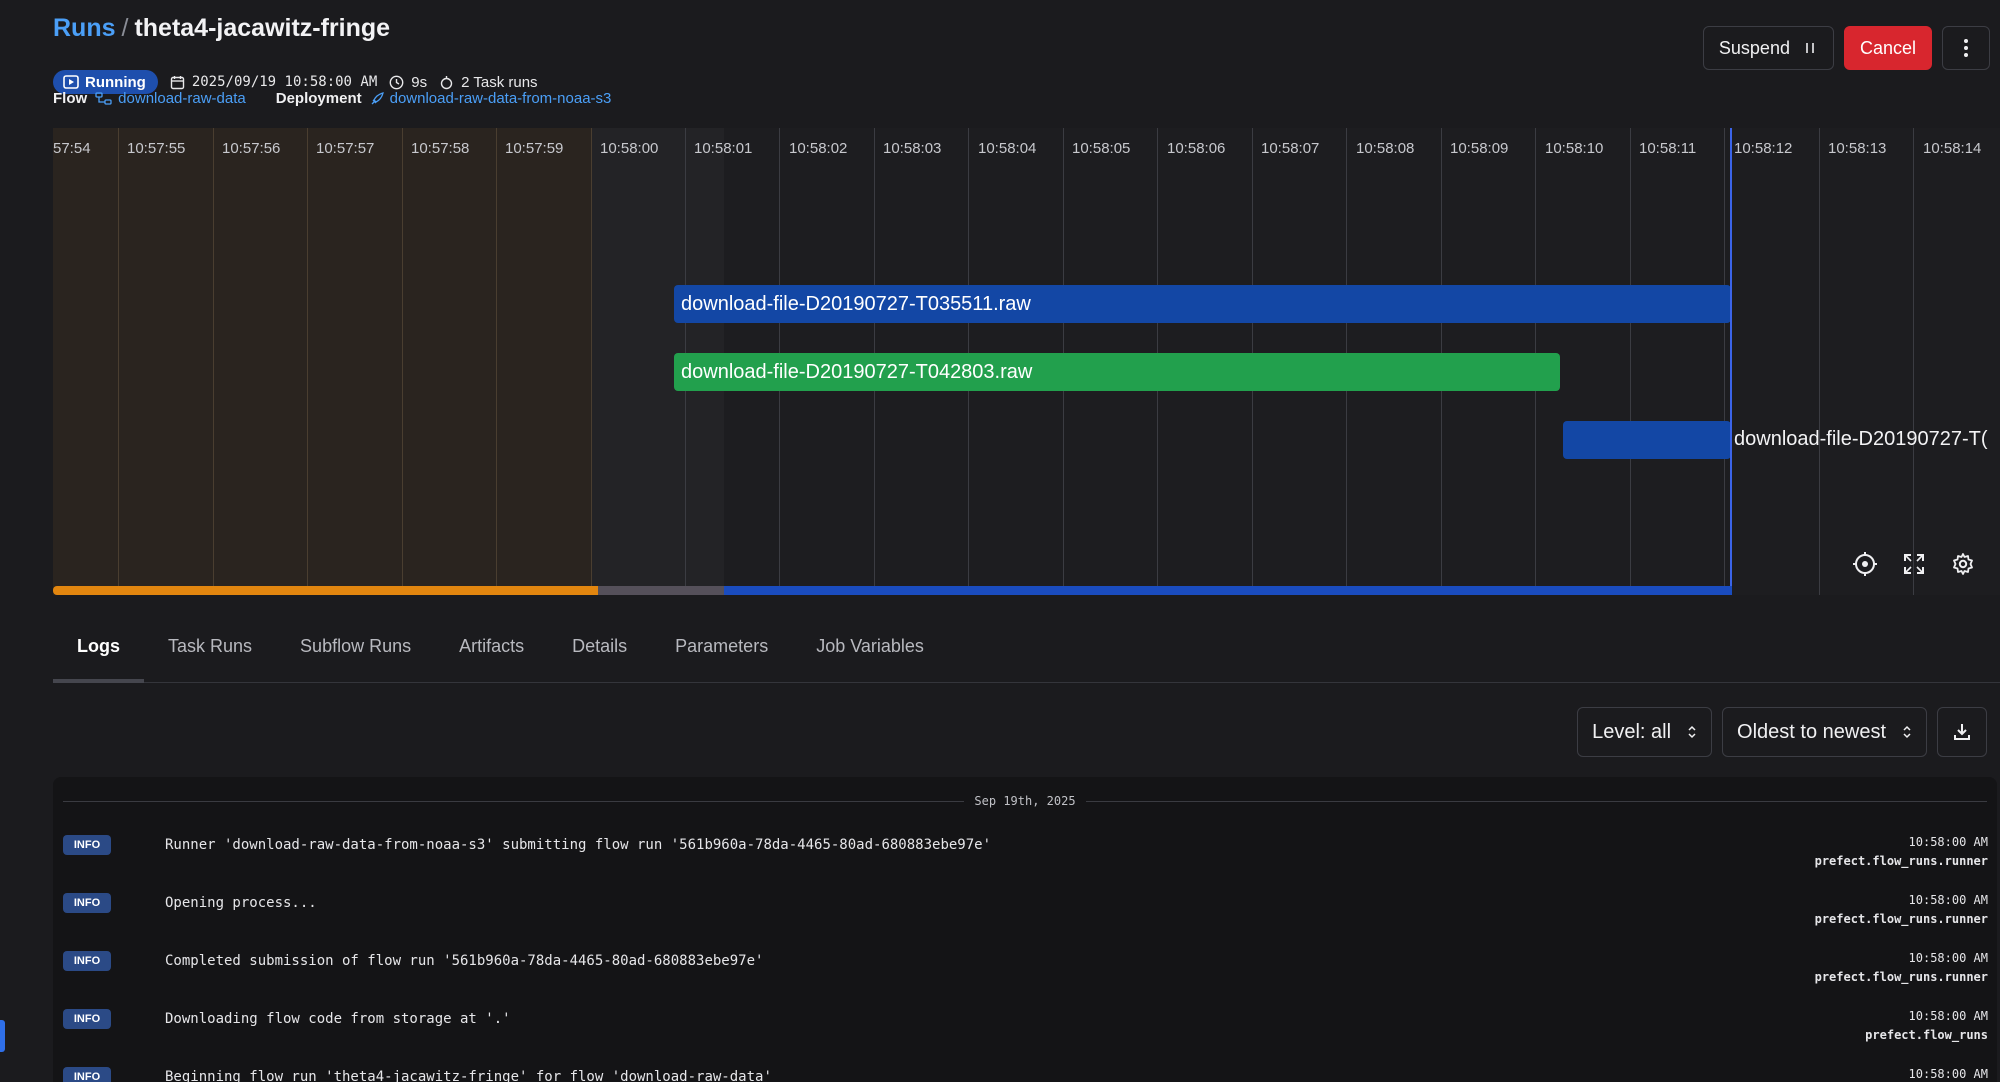 This screenshot has width=2000, height=1082. Describe the element at coordinates (210, 655) in the screenshot. I see `tab-task-runs: Task Runs` at that location.